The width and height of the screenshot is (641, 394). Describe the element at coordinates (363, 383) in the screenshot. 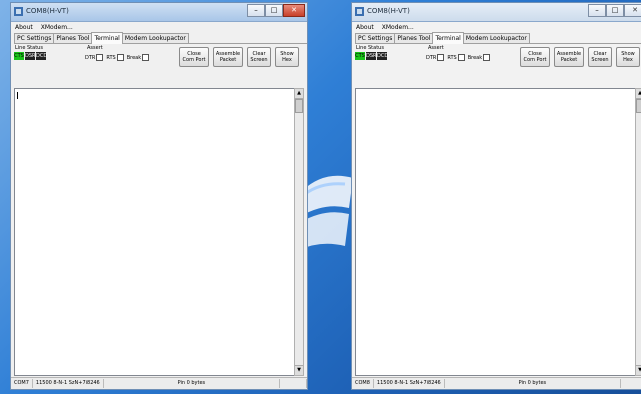

I see `status-port: COM8` at that location.